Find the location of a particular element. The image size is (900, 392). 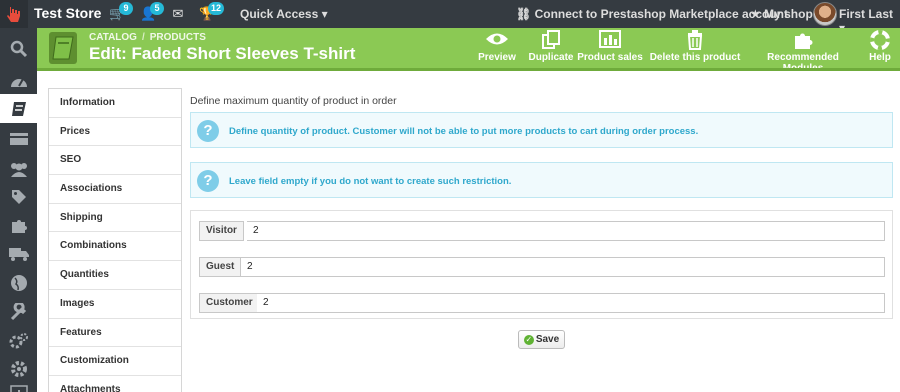

tab-features: Features is located at coordinates (115, 333).